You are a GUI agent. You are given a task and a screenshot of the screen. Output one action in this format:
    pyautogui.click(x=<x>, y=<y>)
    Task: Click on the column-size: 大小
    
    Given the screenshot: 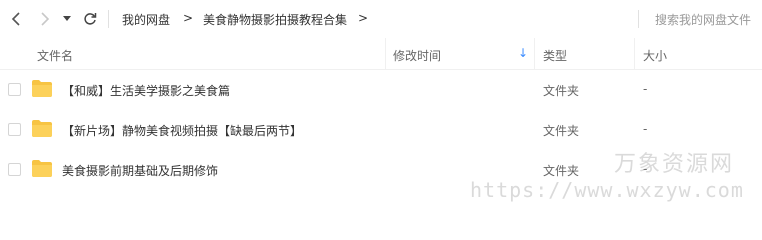 What is the action you would take?
    pyautogui.click(x=655, y=55)
    